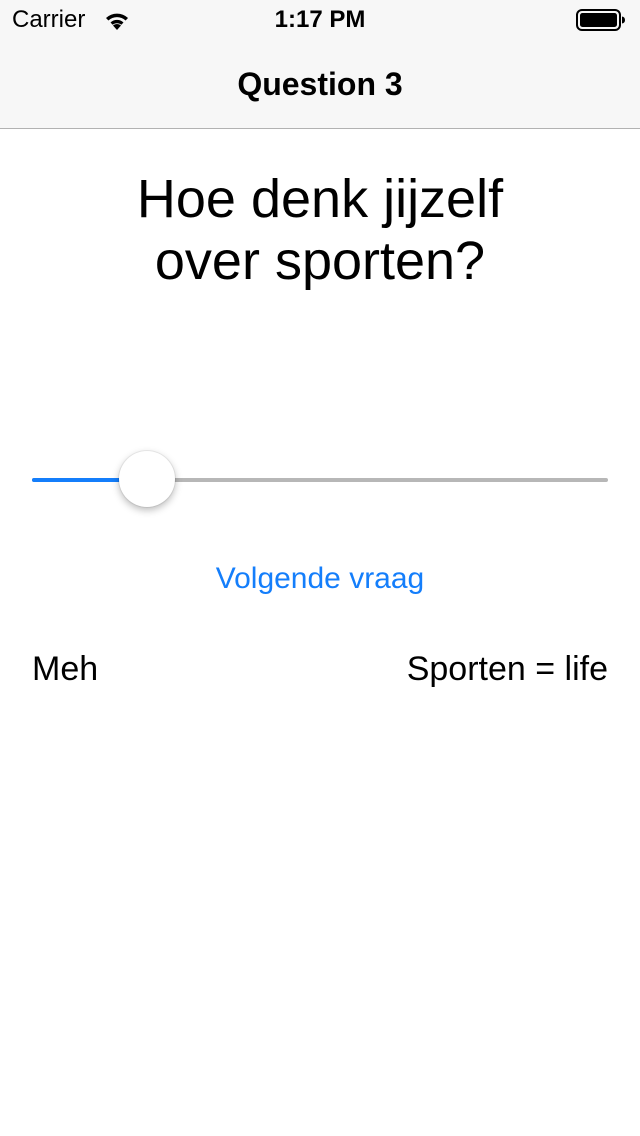 Image resolution: width=640 pixels, height=1136 pixels. Describe the element at coordinates (320, 230) in the screenshot. I see `question-text: Hoe denk jijzelf over sporten?` at that location.